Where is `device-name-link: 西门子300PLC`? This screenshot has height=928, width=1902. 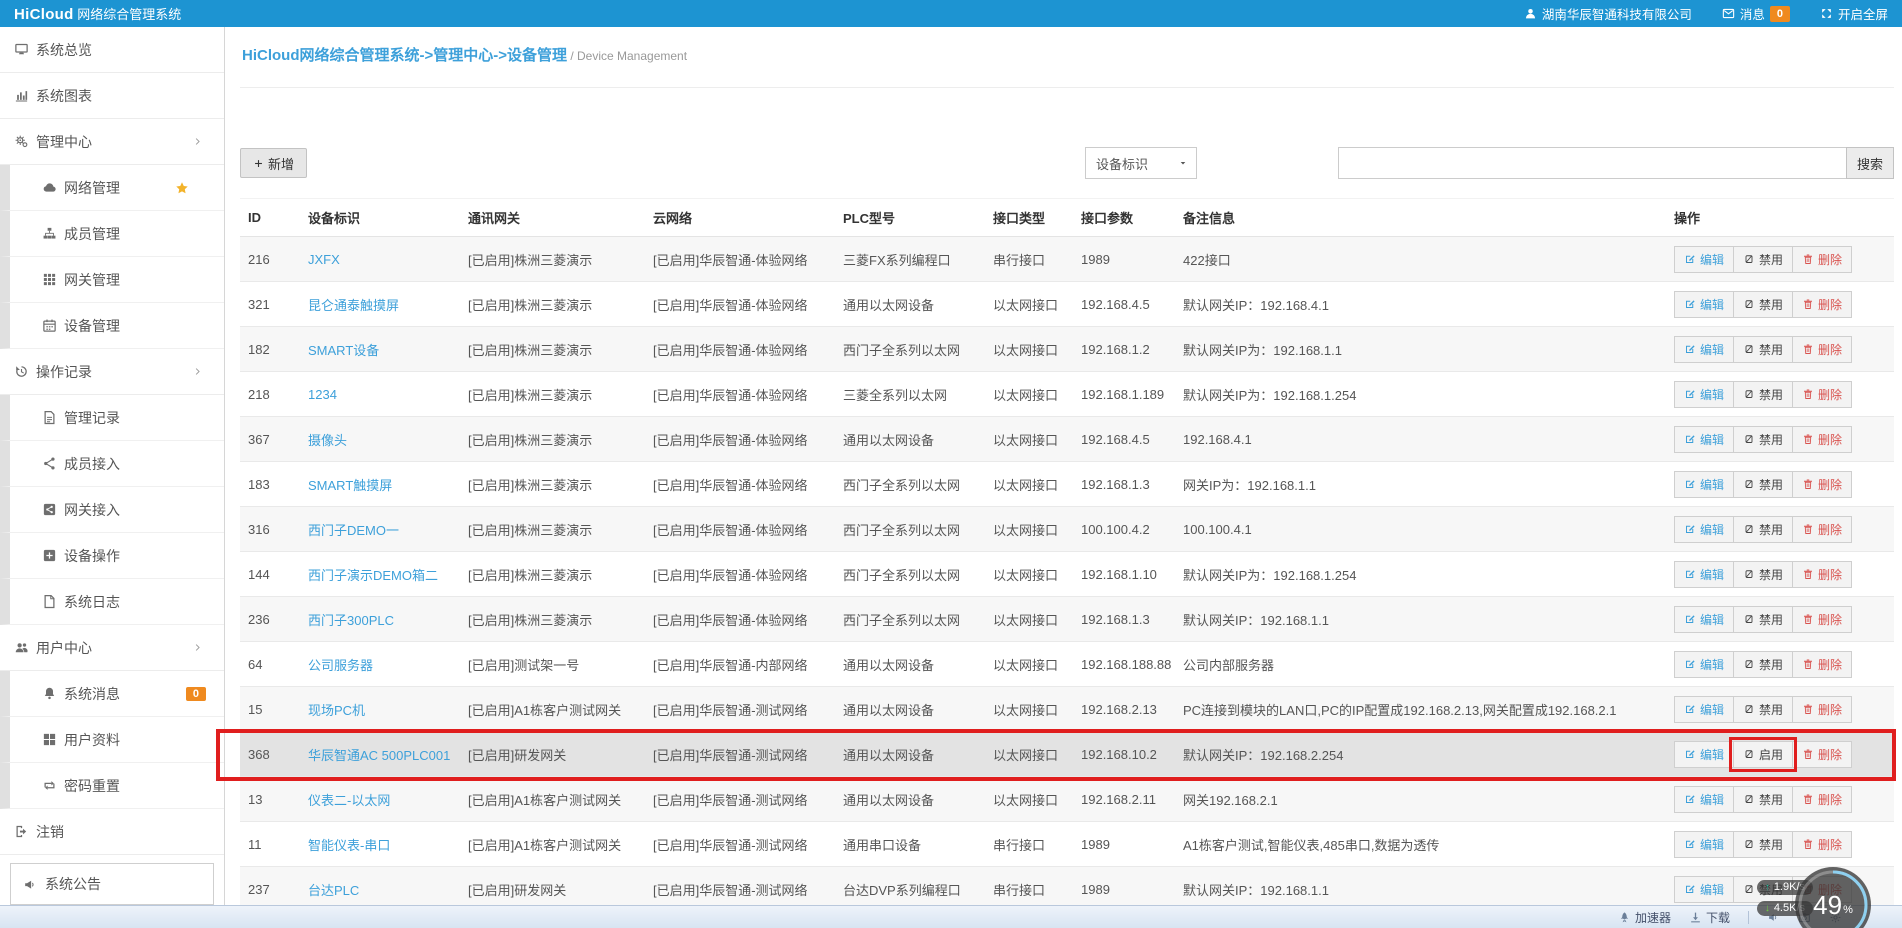
device-name-link: 西门子300PLC is located at coordinates (351, 620).